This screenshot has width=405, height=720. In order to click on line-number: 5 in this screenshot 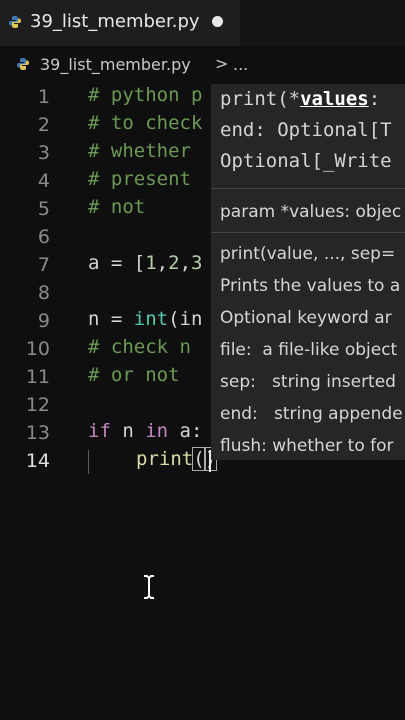, I will do `click(43, 209)`.